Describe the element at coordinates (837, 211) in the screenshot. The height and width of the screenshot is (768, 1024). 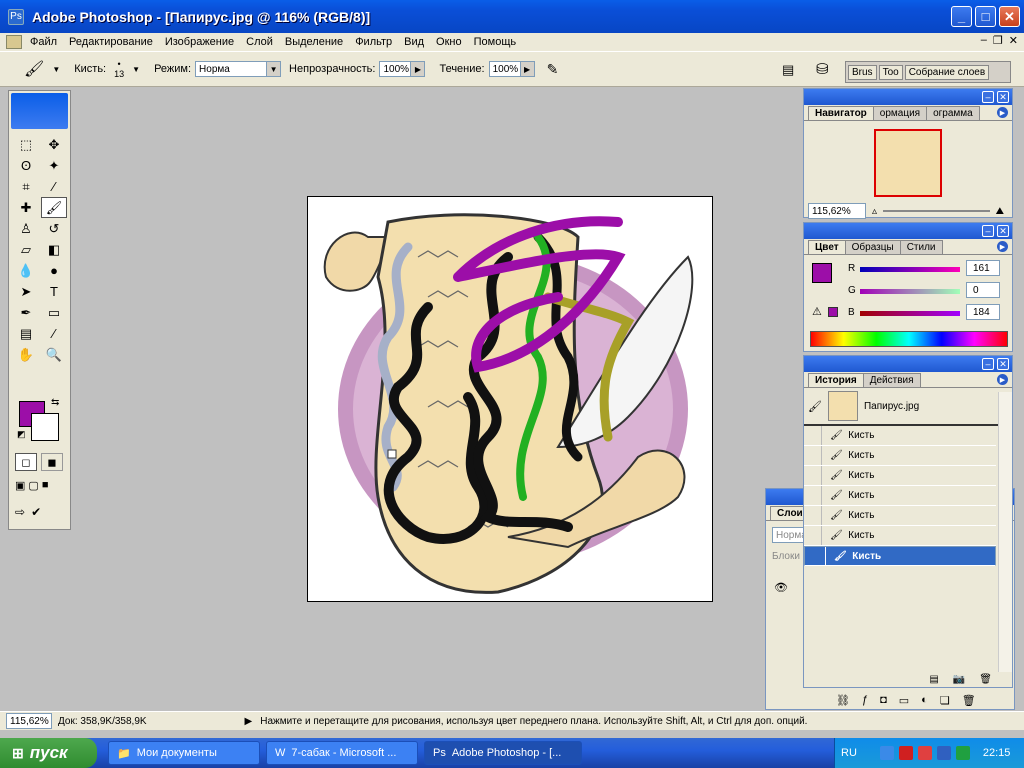
I see `navigator-zoom-input: 115,62%` at that location.